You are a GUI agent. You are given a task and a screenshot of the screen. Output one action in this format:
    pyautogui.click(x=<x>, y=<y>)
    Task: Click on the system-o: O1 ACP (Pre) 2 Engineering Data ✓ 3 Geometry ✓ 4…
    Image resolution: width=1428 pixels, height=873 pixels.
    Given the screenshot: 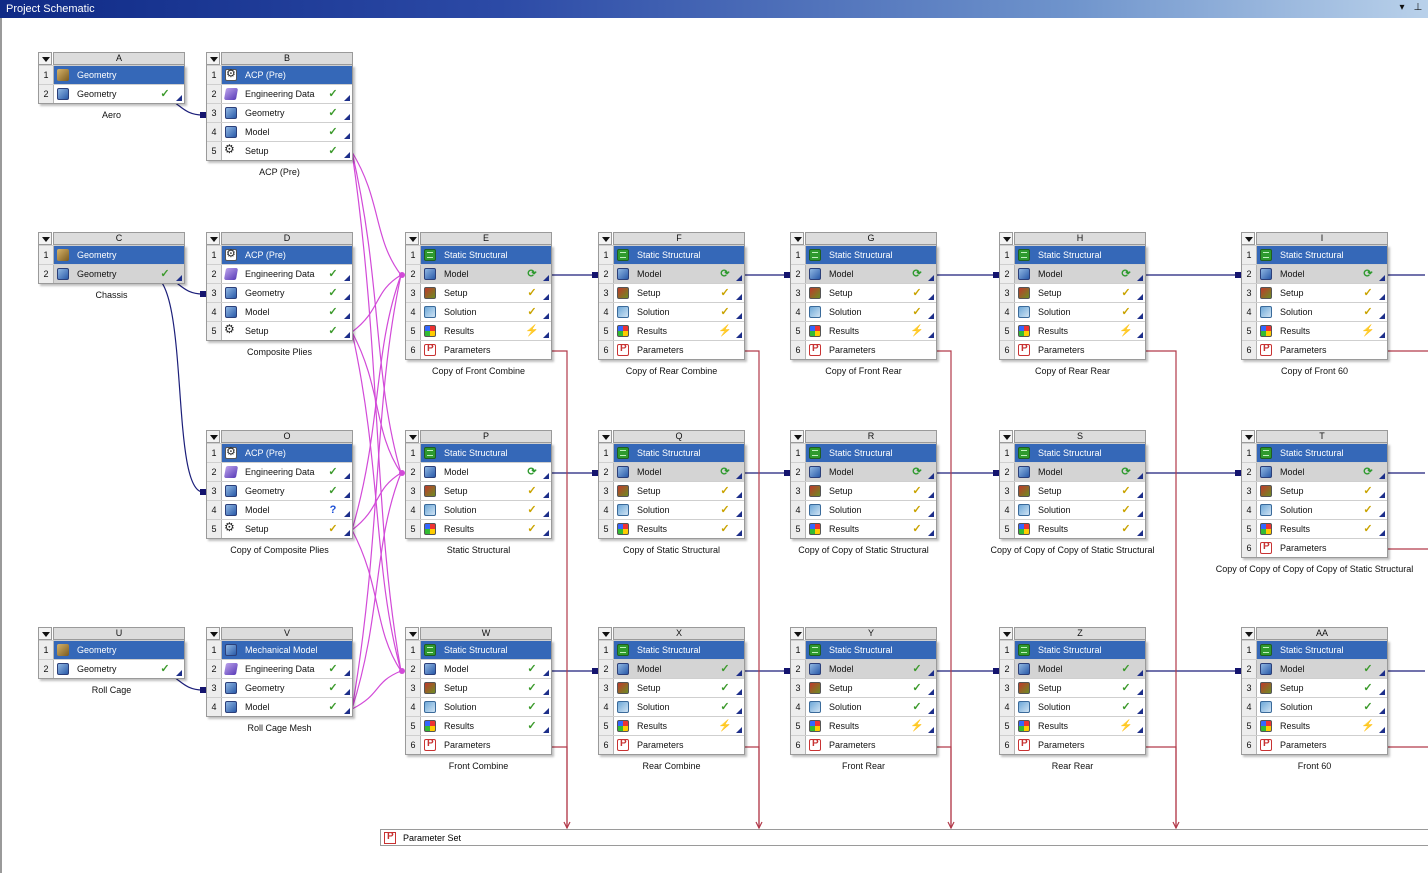 What is the action you would take?
    pyautogui.click(x=279, y=484)
    